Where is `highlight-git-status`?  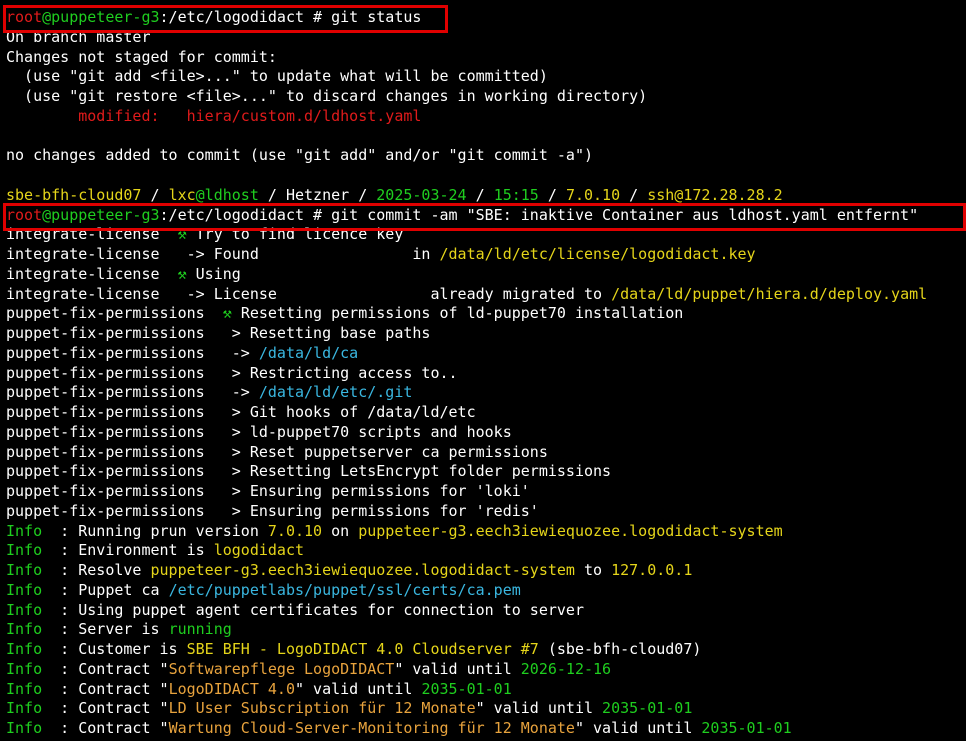 highlight-git-status is located at coordinates (225, 19).